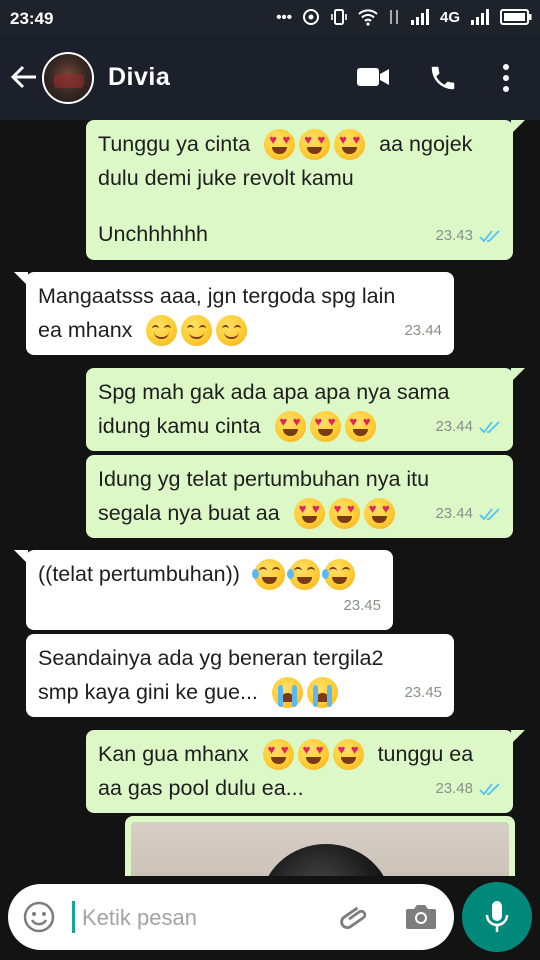 The height and width of the screenshot is (960, 540). What do you see at coordinates (217, 296) in the screenshot?
I see `message-line: Mangaatsss aaa, jgn tergoda spg lain` at bounding box center [217, 296].